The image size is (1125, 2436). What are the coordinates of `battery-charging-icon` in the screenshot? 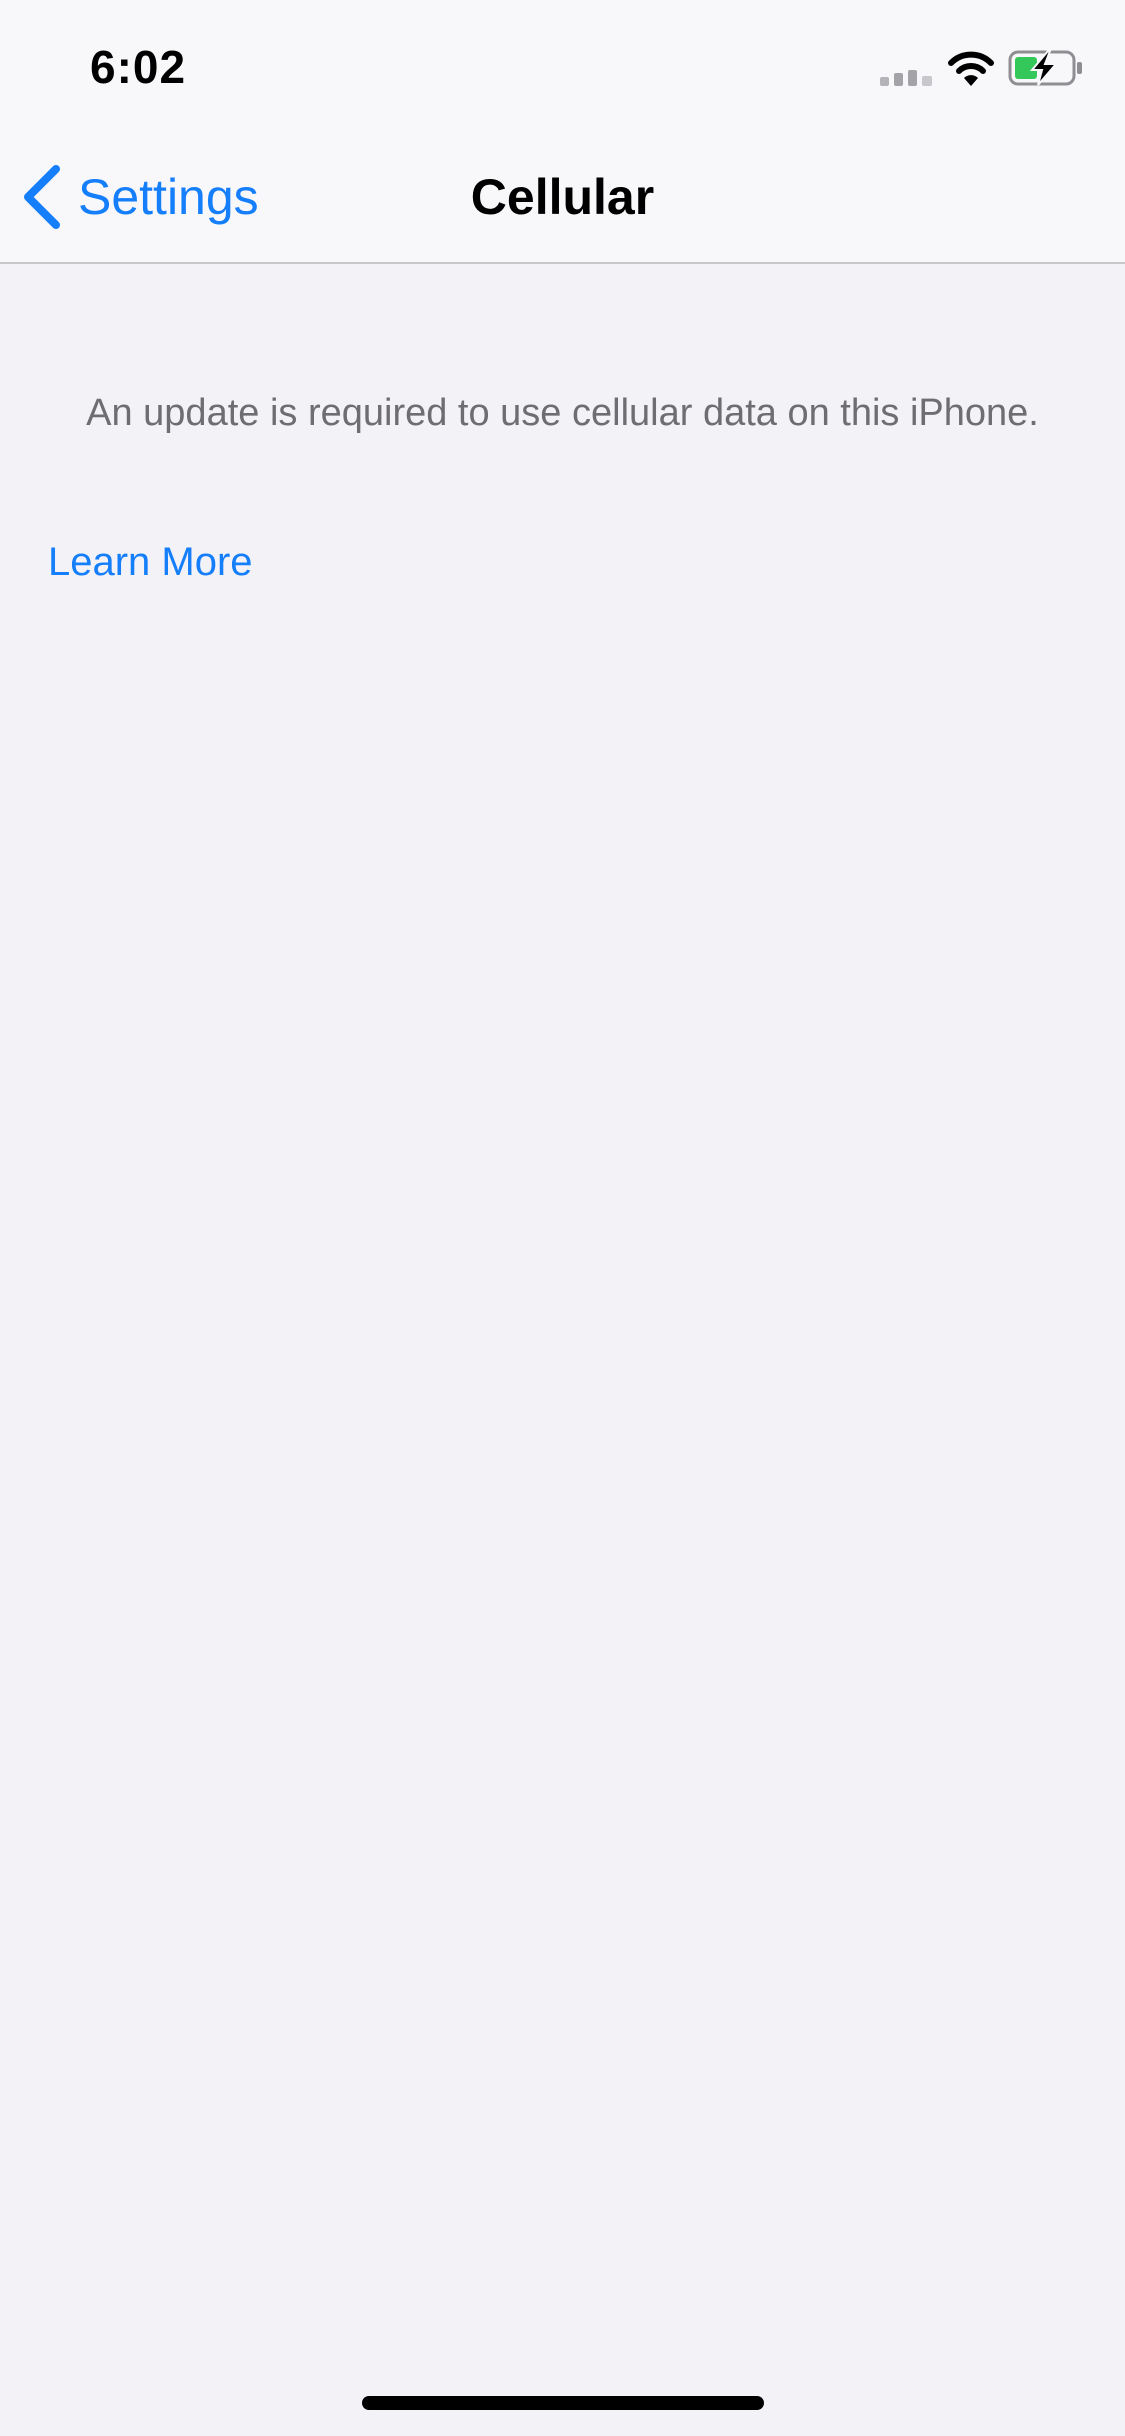 It's located at (1045, 68).